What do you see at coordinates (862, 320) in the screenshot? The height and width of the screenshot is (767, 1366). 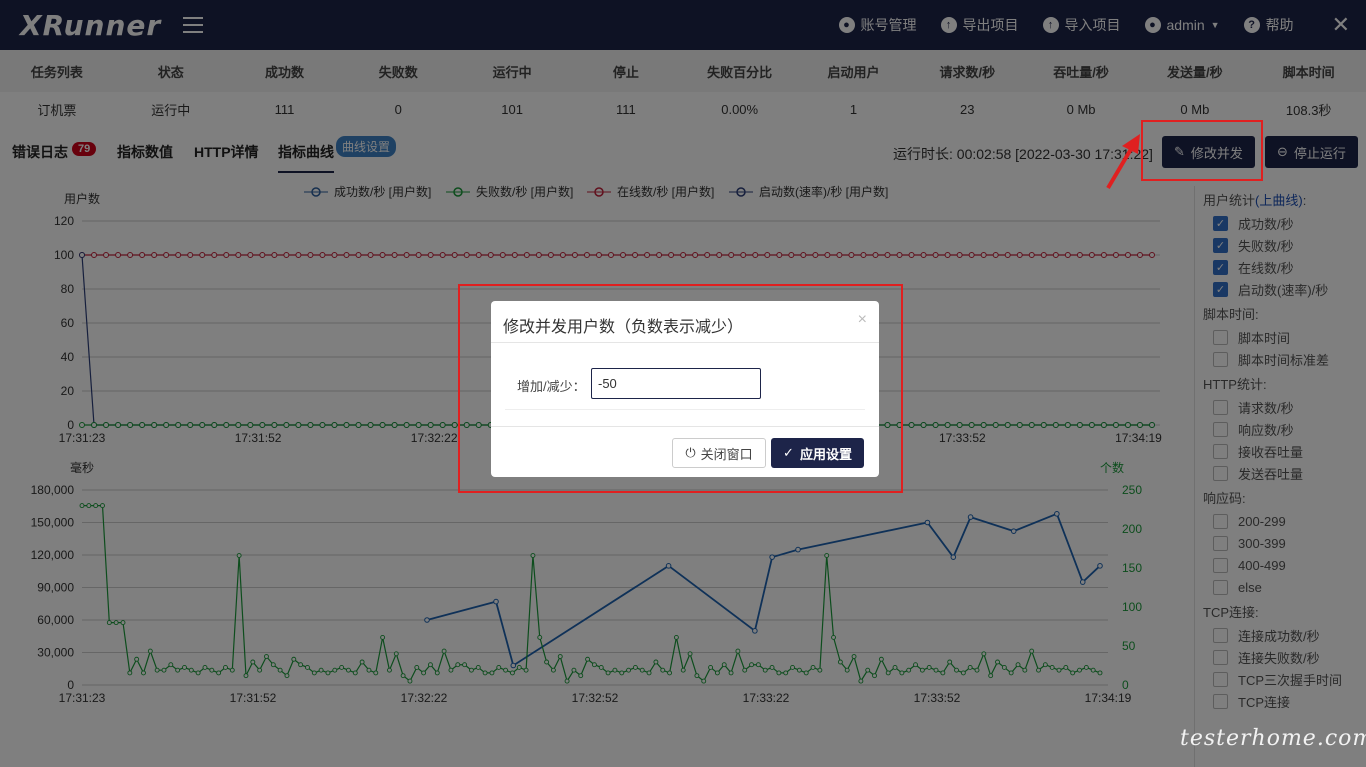 I see `close-icon: ×` at bounding box center [862, 320].